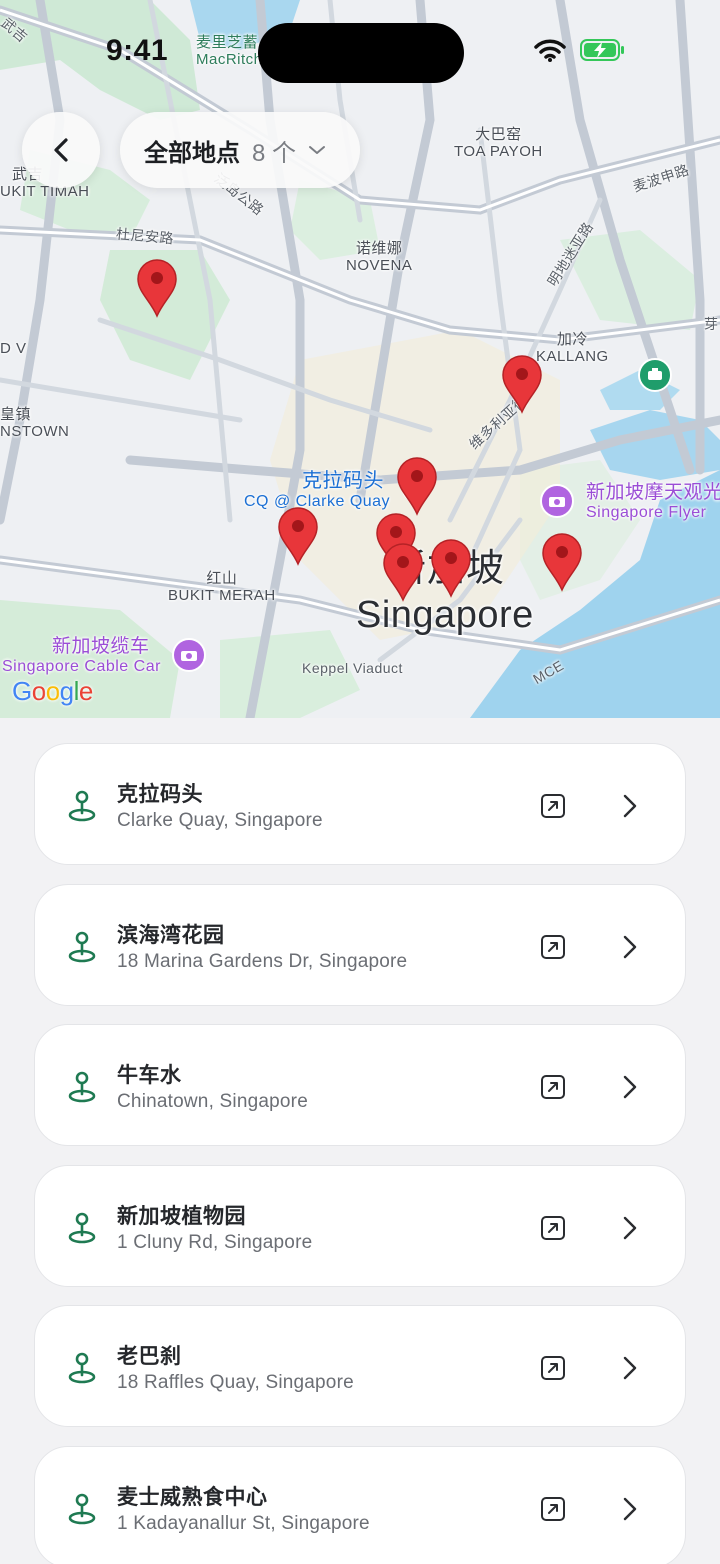 This screenshot has width=720, height=1564. I want to click on location-name: 老巴刹, so click(149, 1356).